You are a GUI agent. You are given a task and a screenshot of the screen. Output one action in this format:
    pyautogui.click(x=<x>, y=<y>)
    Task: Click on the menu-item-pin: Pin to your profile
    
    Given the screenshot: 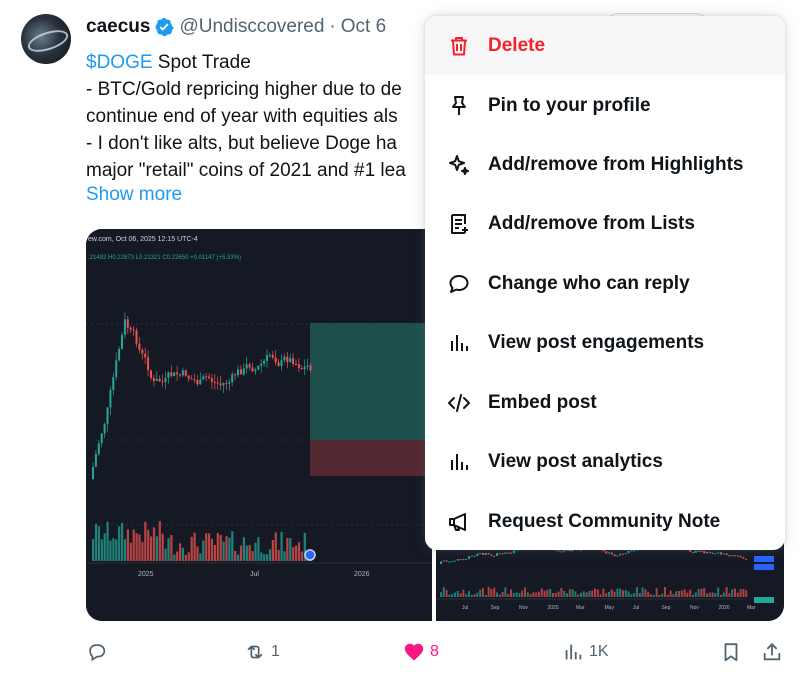 What is the action you would take?
    pyautogui.click(x=605, y=105)
    